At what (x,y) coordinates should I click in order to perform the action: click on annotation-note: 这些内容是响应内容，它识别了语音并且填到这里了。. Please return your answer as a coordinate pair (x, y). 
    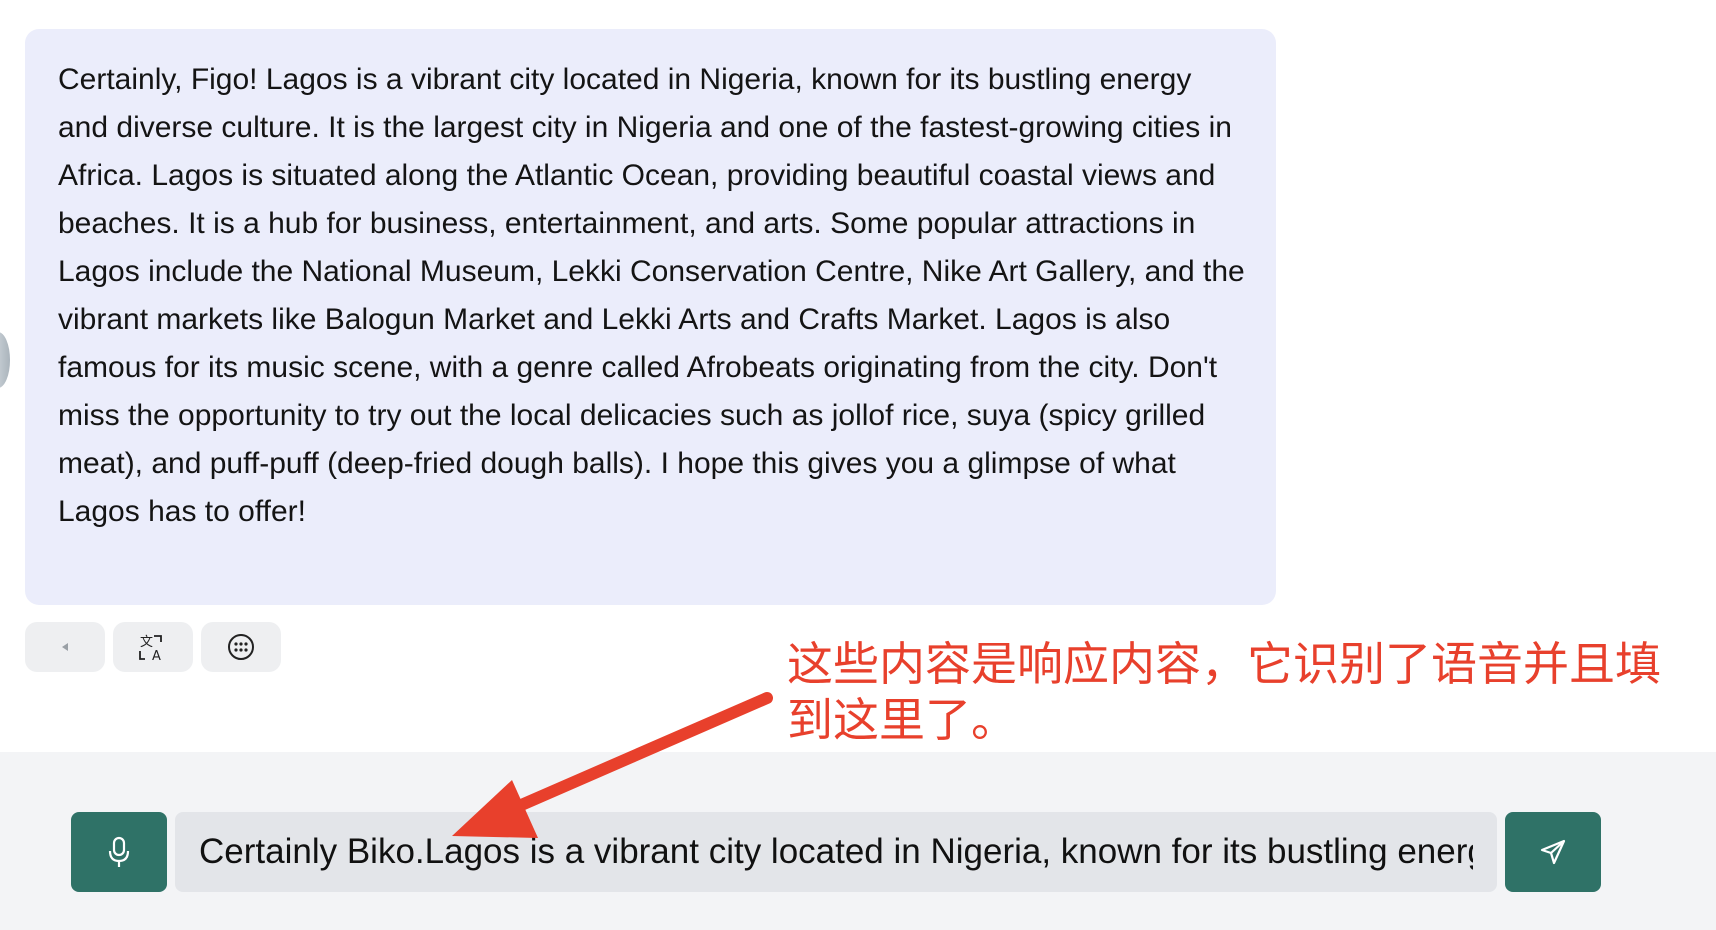
    Looking at the image, I should click on (1224, 692).